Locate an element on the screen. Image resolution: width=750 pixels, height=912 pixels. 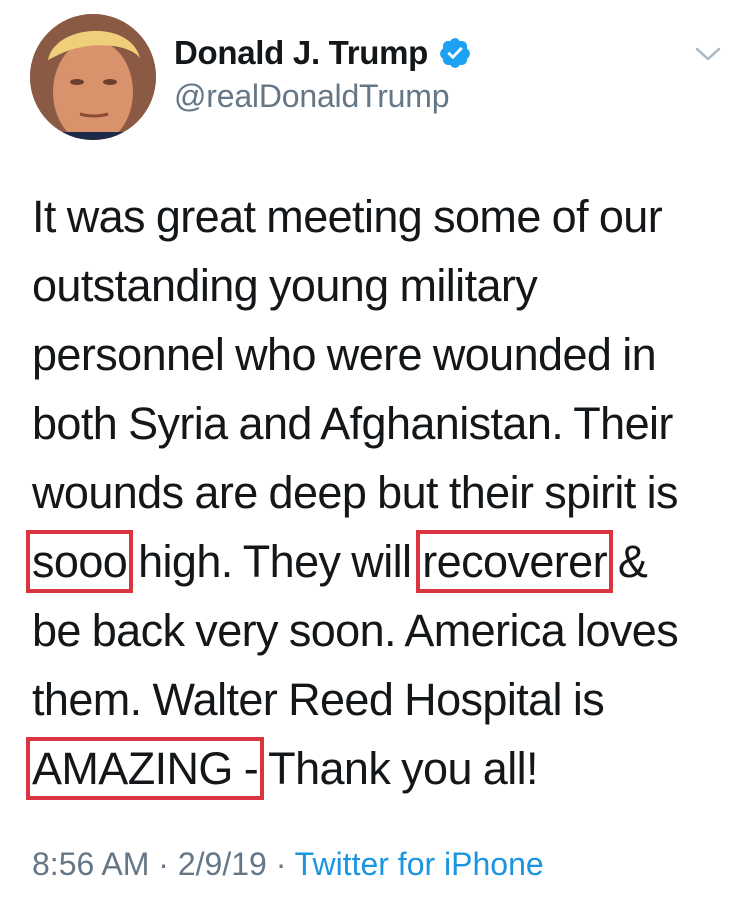
highlighted-word-amazing: AMAZING - is located at coordinates (145, 768).